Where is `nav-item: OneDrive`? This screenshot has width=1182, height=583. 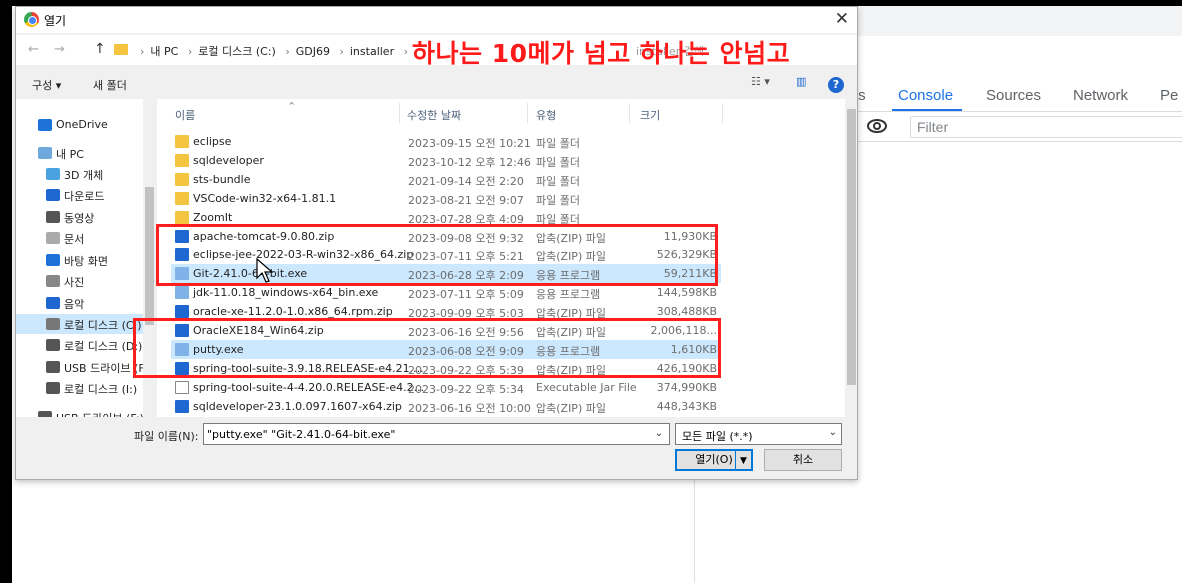
nav-item: OneDrive is located at coordinates (86, 125).